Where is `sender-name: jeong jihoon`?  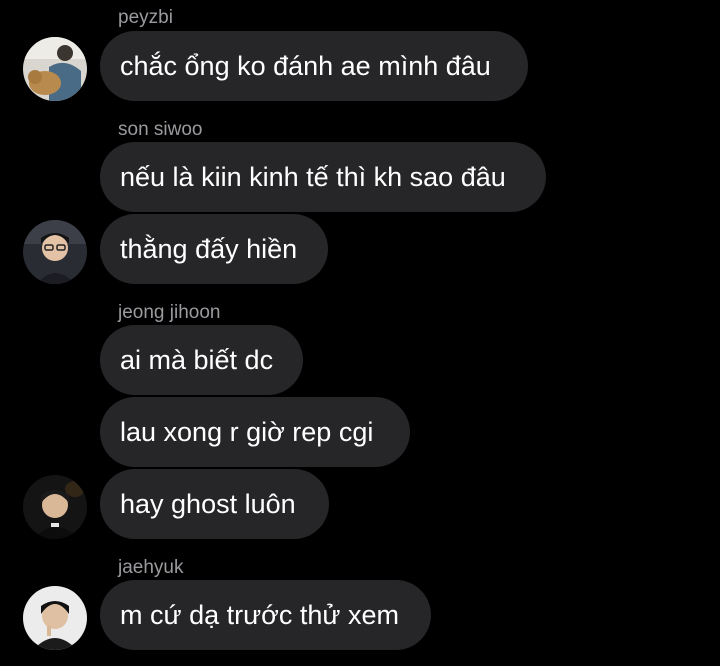
sender-name: jeong jihoon is located at coordinates (169, 312).